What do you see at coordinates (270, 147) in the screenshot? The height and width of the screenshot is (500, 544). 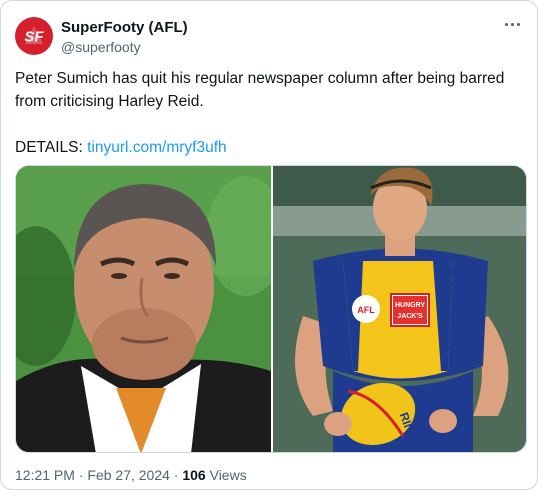 I see `details-line: DETAILS: tinyurl.com/mryf3ufh` at bounding box center [270, 147].